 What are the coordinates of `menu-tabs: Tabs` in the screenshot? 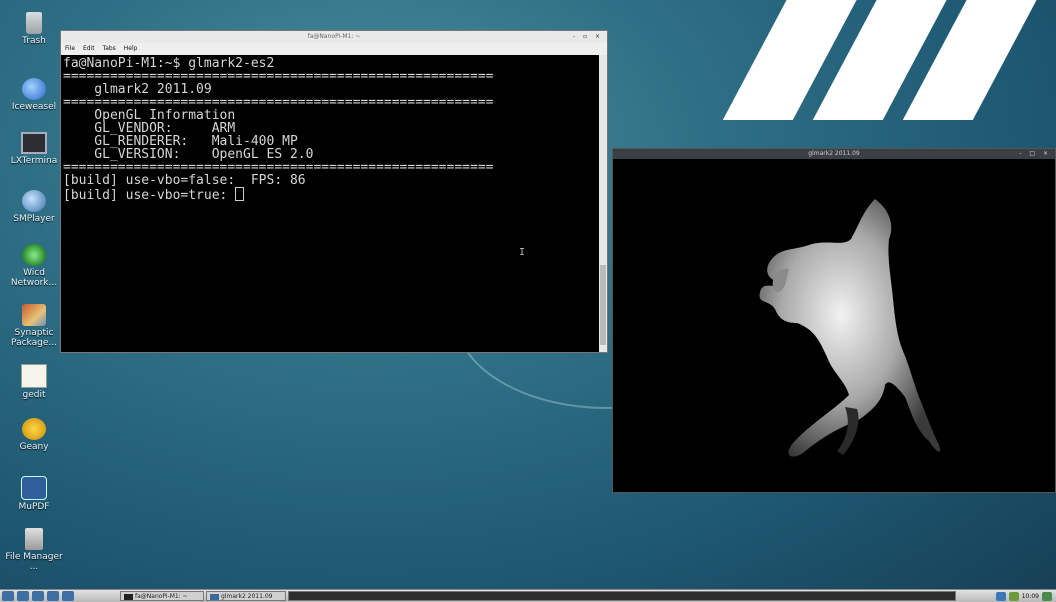 It's located at (109, 48).